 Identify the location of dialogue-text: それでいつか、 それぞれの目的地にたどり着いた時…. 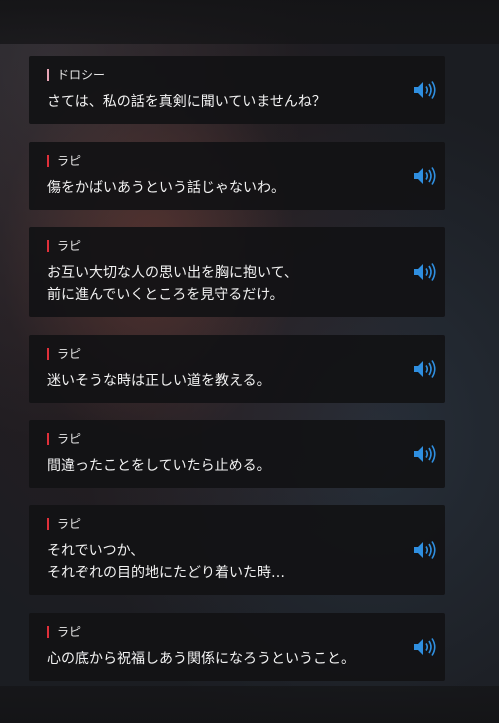
(166, 562).